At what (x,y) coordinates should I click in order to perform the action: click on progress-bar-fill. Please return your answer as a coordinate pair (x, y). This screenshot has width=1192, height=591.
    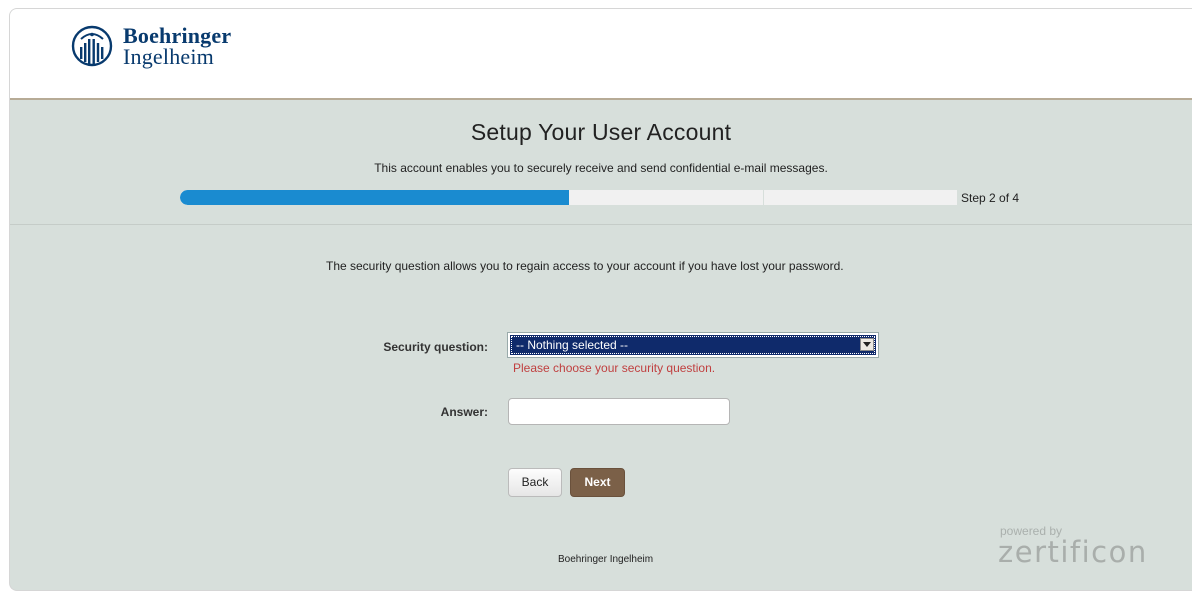
    Looking at the image, I should click on (374, 197).